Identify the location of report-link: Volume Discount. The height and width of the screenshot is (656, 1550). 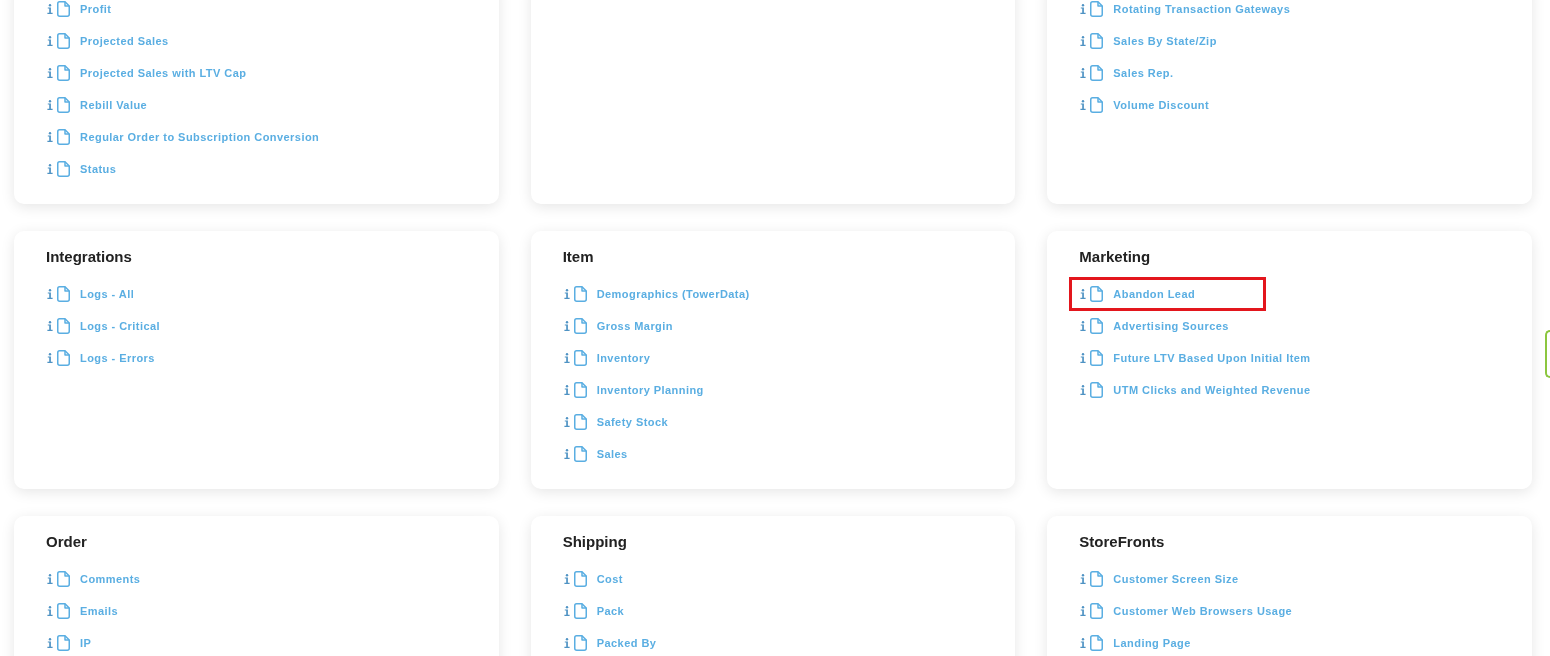
(1161, 105).